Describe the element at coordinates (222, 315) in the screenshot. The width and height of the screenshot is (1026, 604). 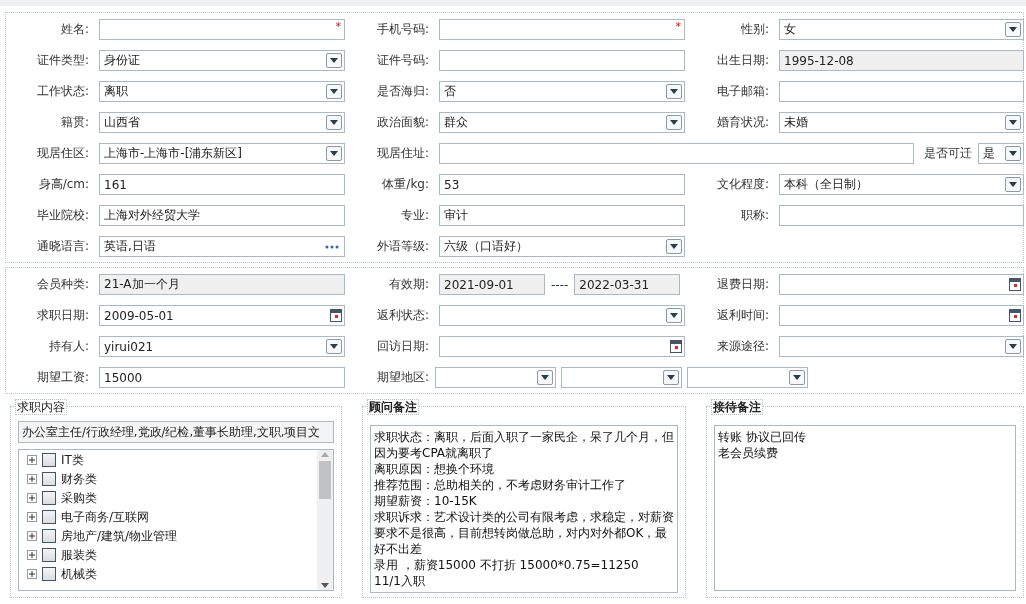
I see `date-field: 2009-05-01` at that location.